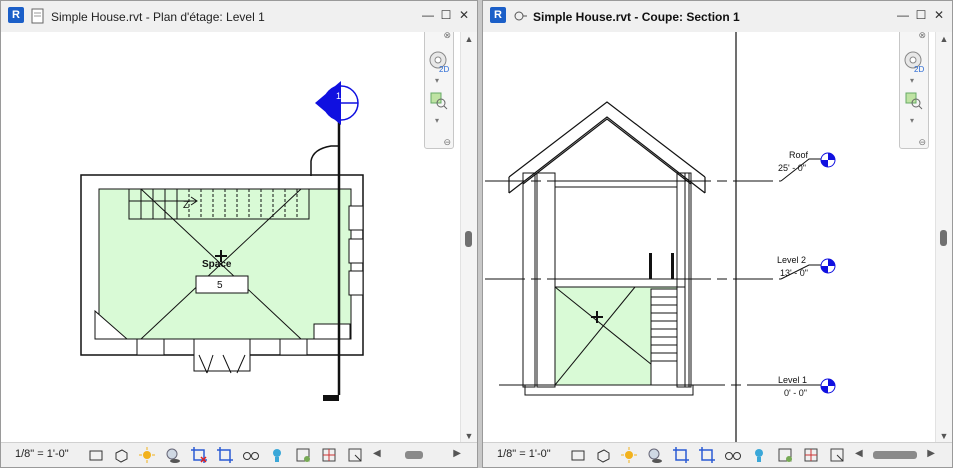 The height and width of the screenshot is (468, 953). Describe the element at coordinates (799, 155) in the screenshot. I see `level-name: Roof` at that location.